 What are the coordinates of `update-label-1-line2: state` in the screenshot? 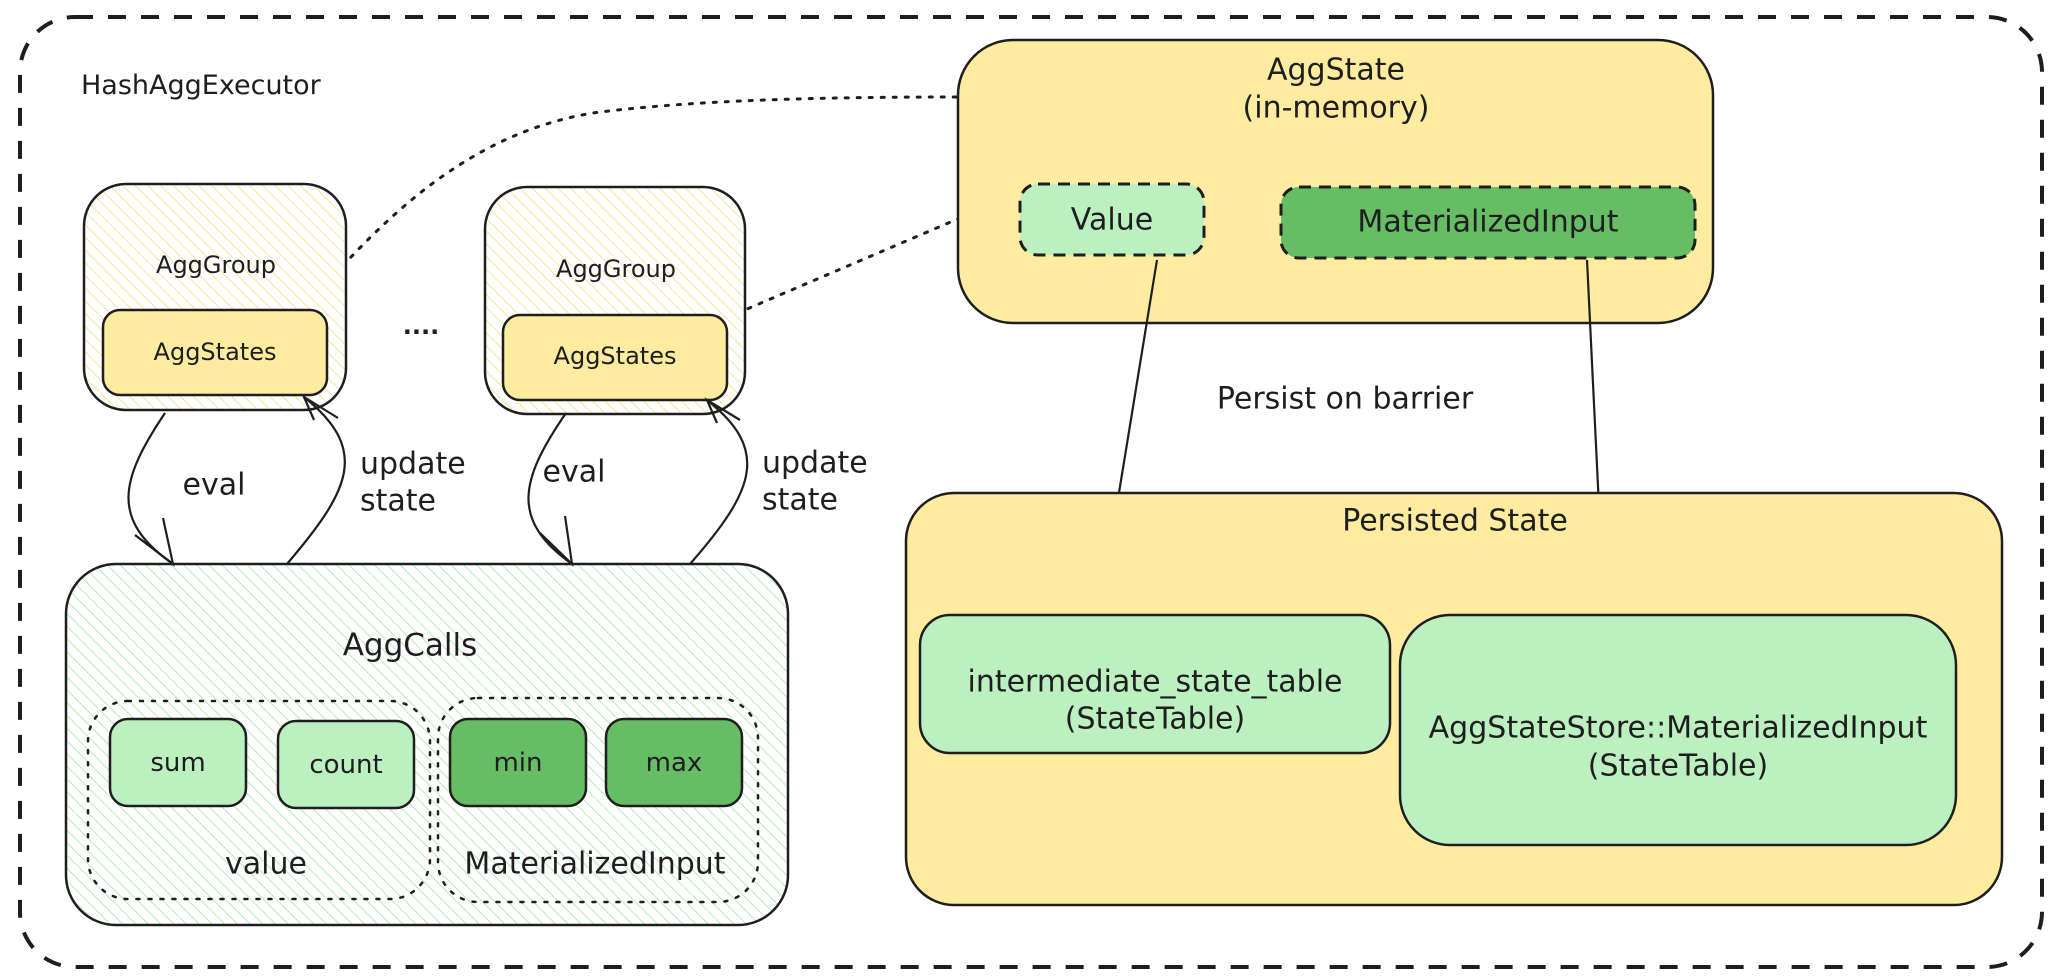 It's located at (398, 501).